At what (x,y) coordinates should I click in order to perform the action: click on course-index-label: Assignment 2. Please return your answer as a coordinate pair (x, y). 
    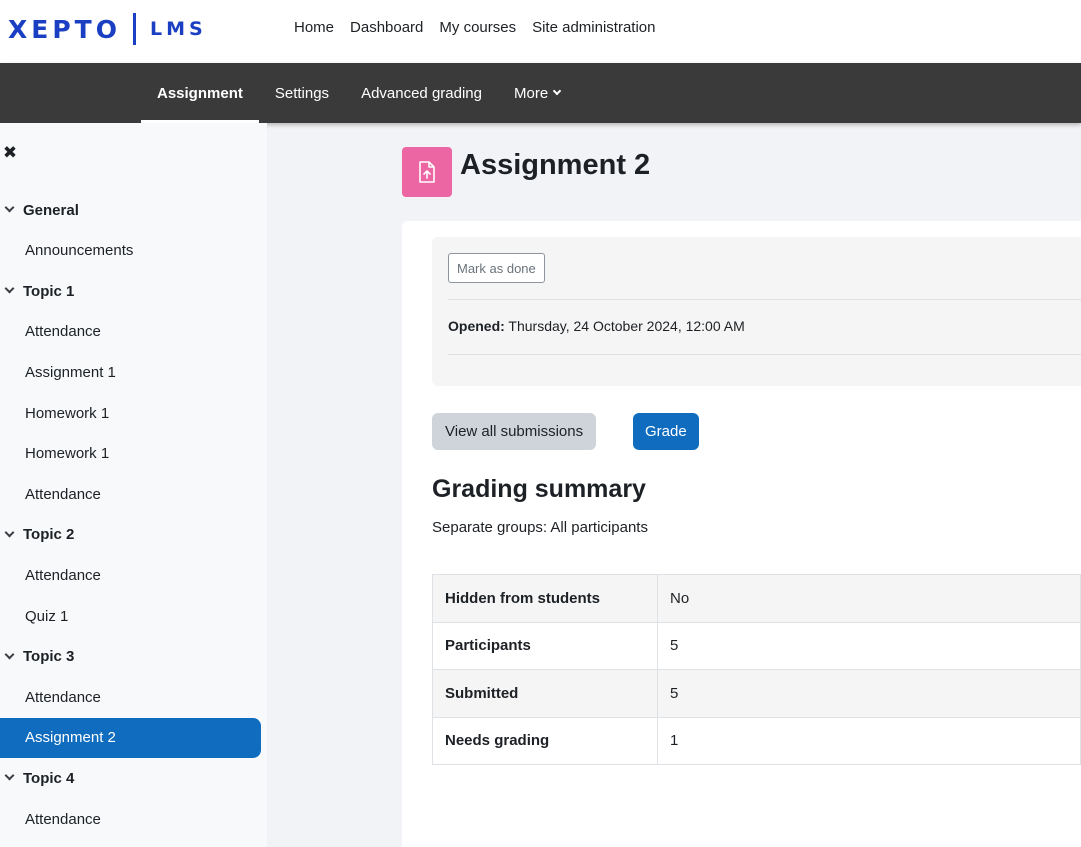
    Looking at the image, I should click on (70, 738).